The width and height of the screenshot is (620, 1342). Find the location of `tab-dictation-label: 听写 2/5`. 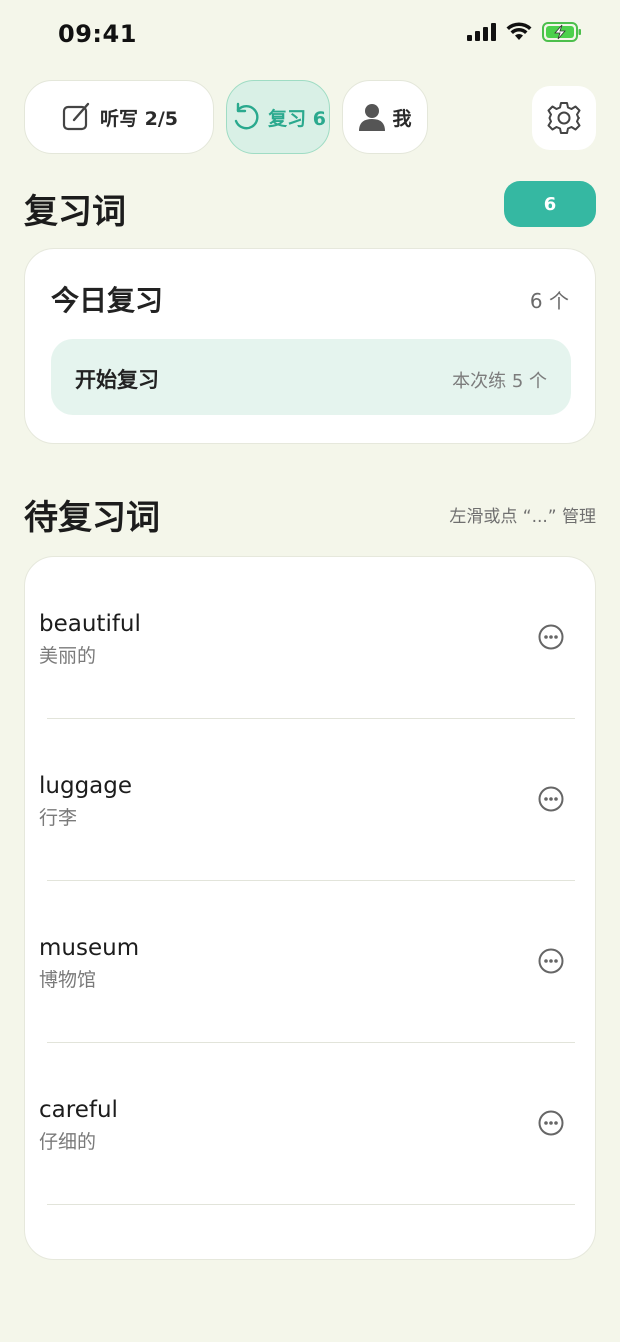

tab-dictation-label: 听写 2/5 is located at coordinates (139, 118).